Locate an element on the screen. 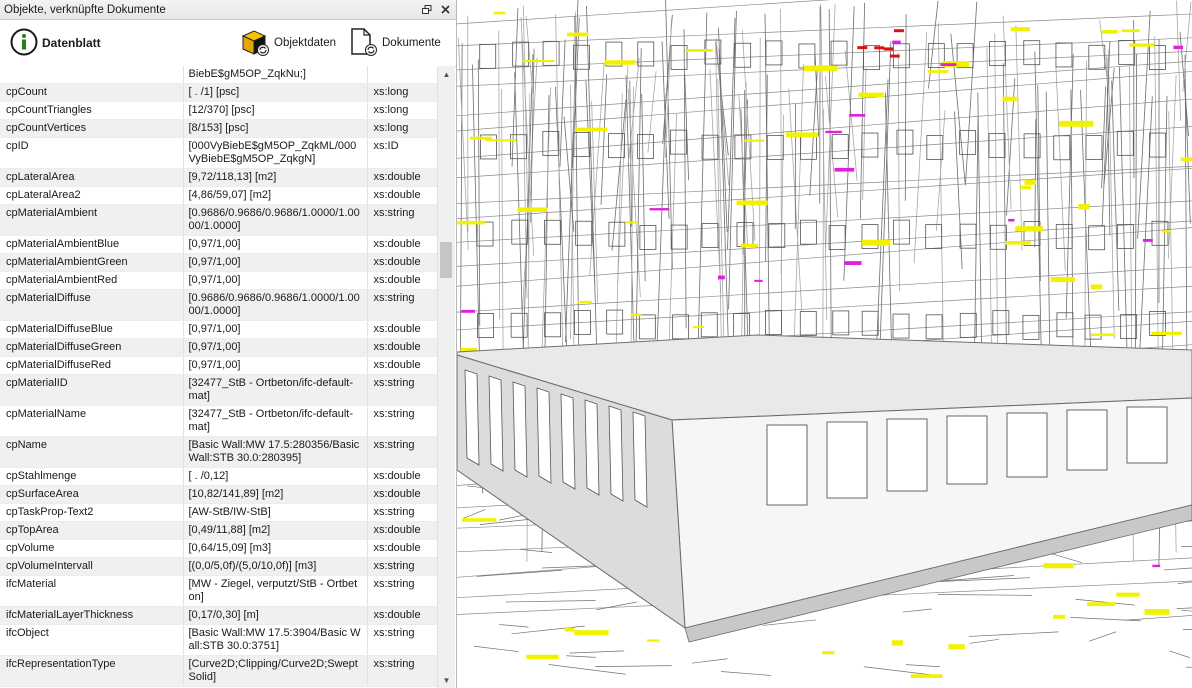 The height and width of the screenshot is (688, 1192). property-name: cpCountTriangles is located at coordinates (92, 110).